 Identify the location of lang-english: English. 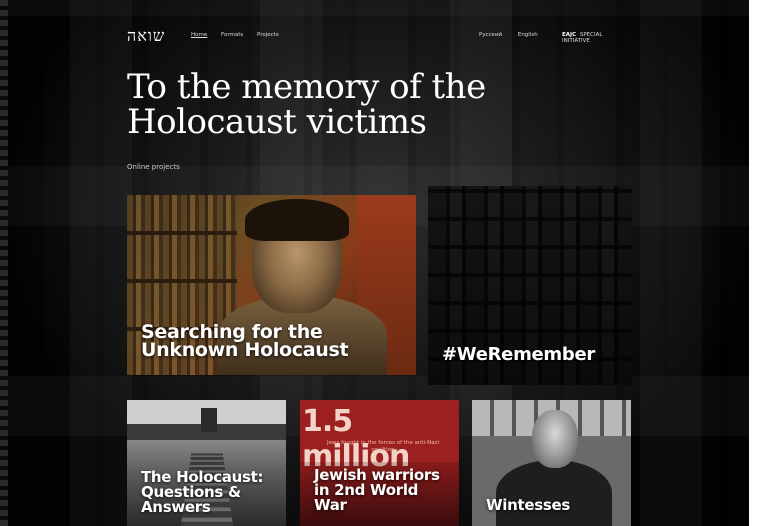
(528, 35).